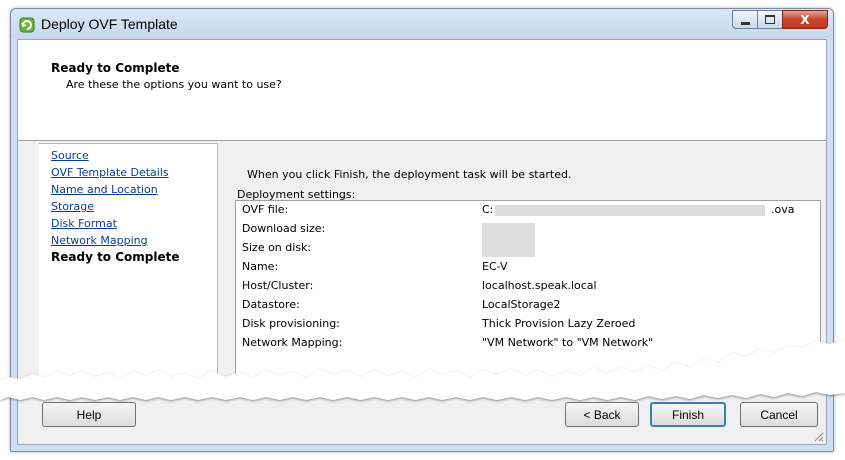 The width and height of the screenshot is (845, 460). I want to click on setting-key: Disk provisioning:, so click(291, 323).